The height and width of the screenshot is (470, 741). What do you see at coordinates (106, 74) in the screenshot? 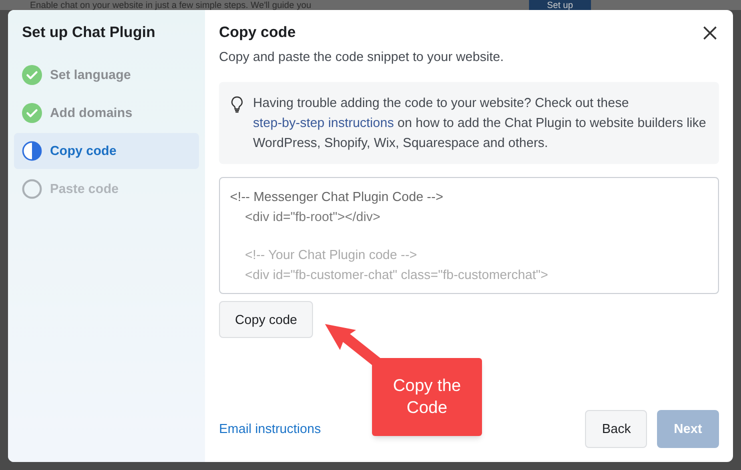
I see `step-item: Set language` at bounding box center [106, 74].